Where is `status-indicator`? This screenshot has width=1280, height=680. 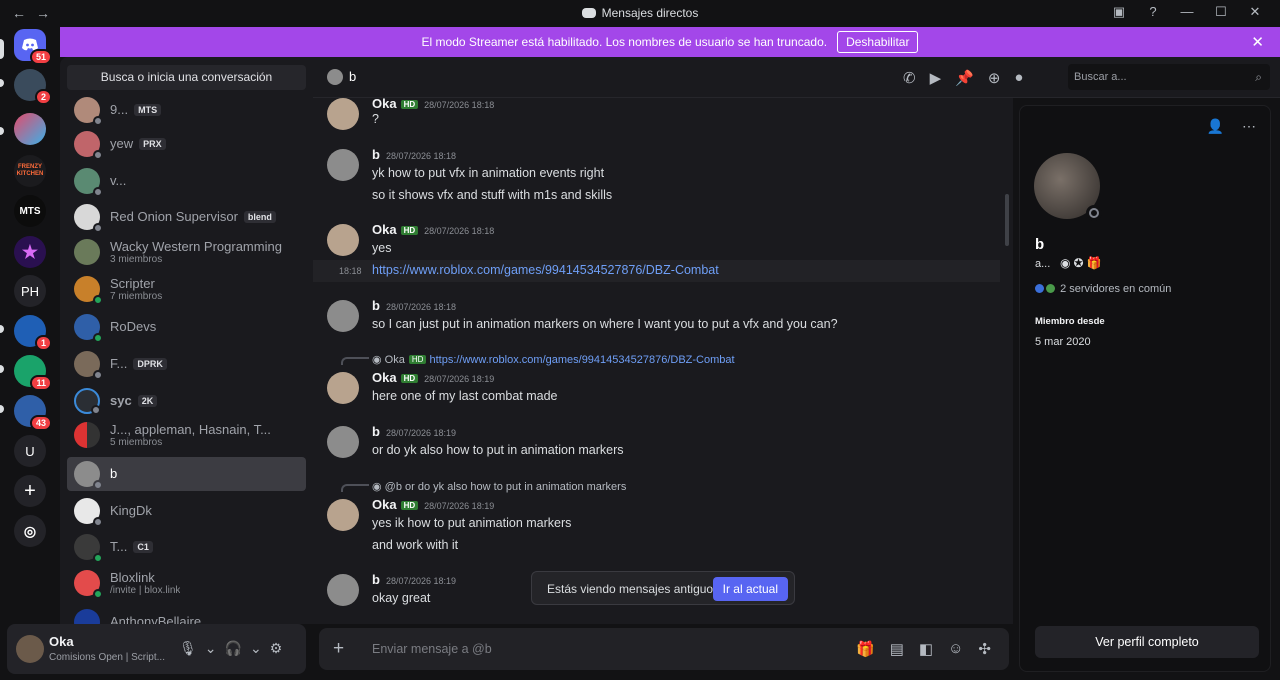
status-indicator is located at coordinates (98, 338).